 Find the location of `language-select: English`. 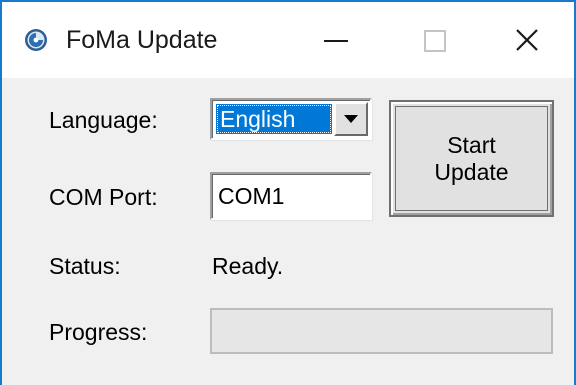

language-select: English is located at coordinates (291, 119).